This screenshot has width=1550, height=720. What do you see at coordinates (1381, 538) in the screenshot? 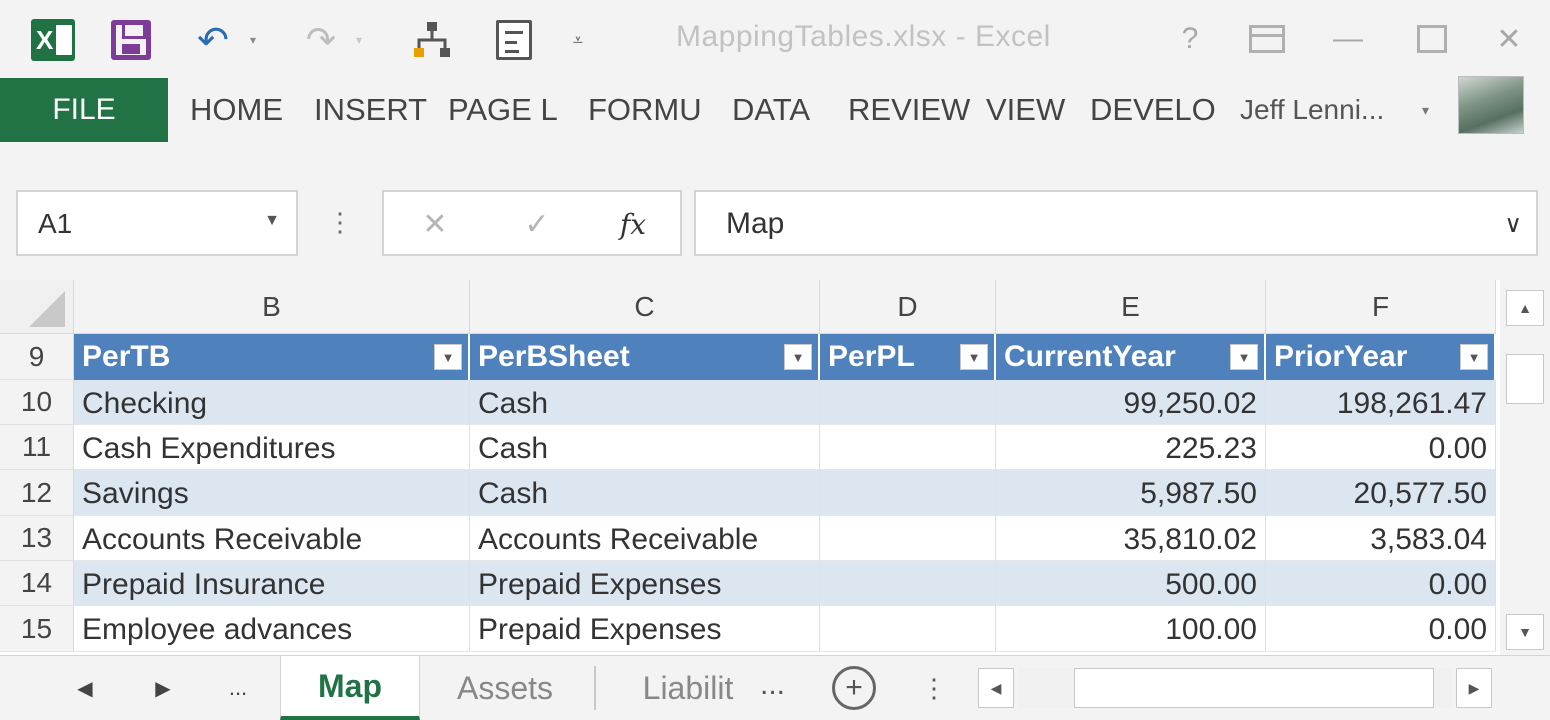
I see `table-cell: 3,583.04` at bounding box center [1381, 538].